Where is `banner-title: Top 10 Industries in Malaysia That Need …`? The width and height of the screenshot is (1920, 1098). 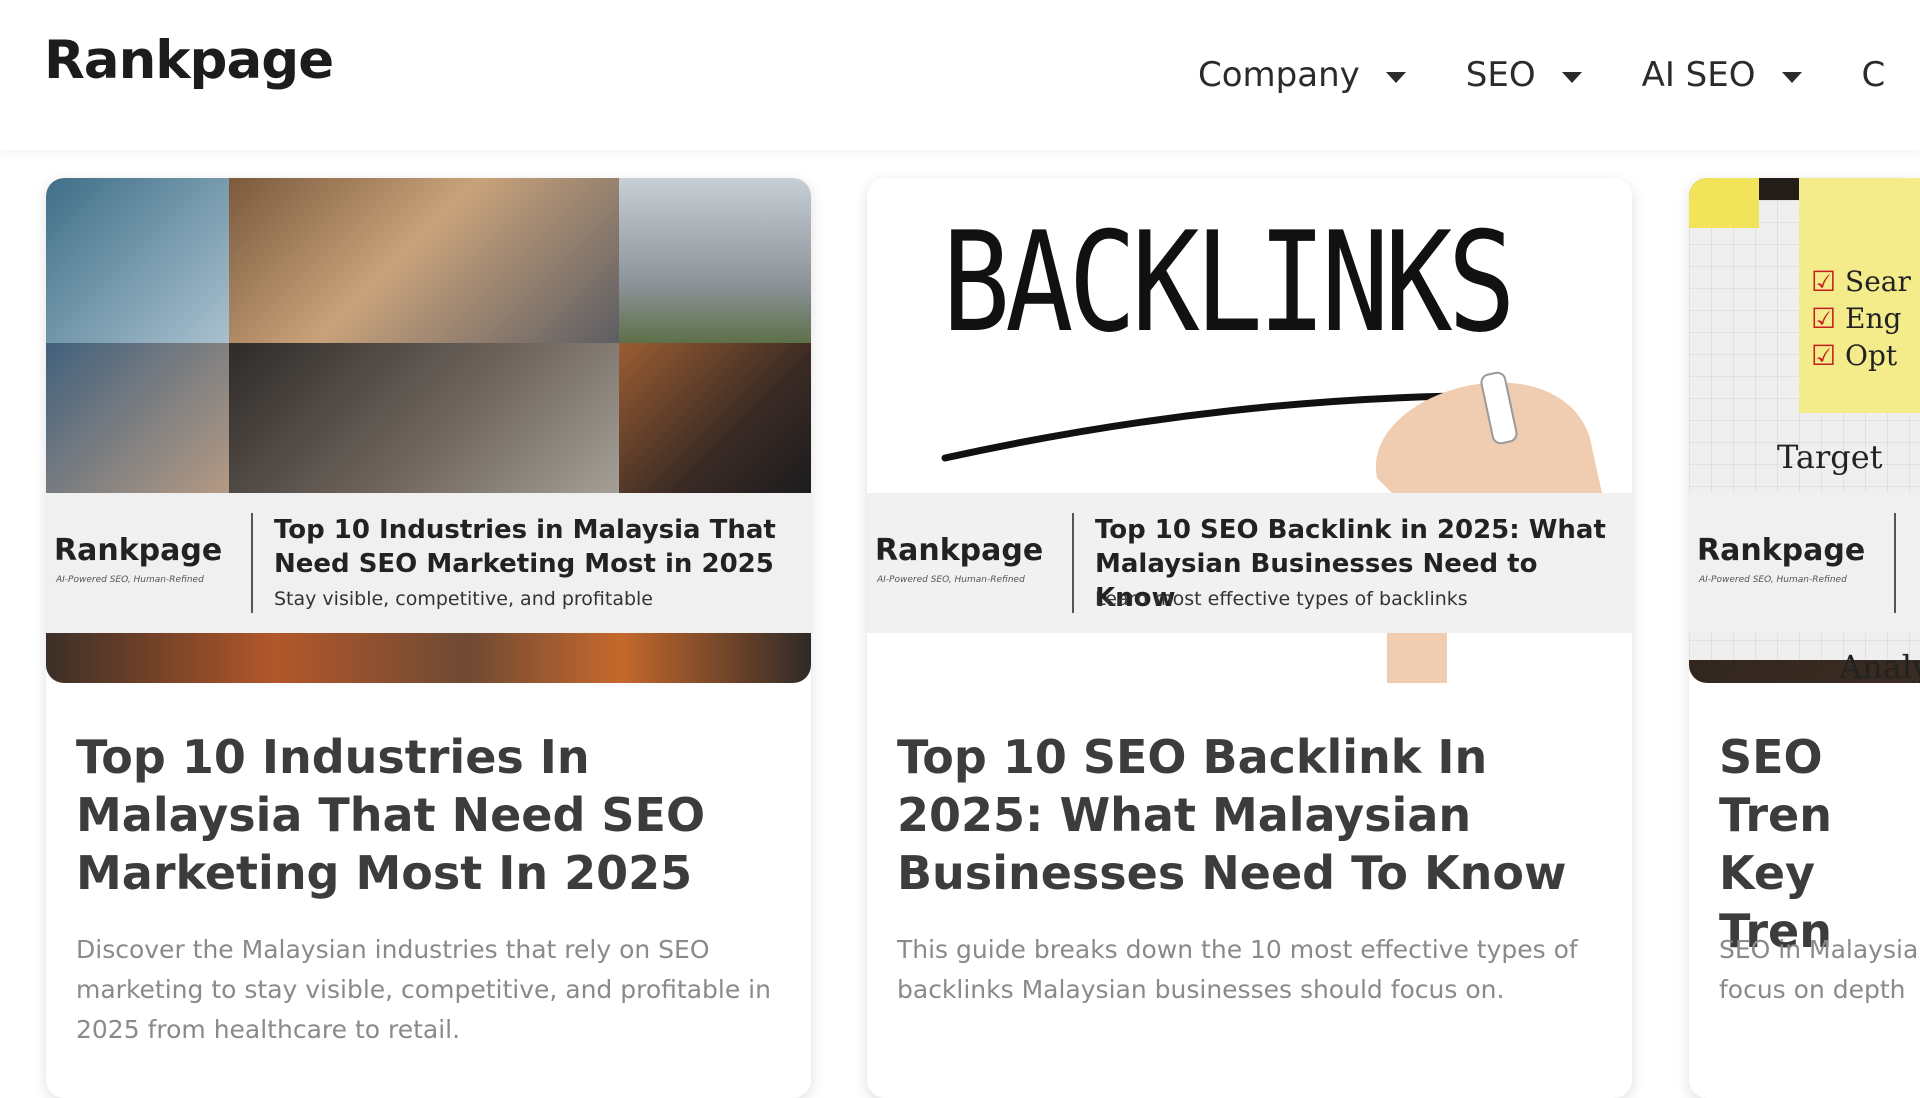 banner-title: Top 10 Industries in Malaysia That Need … is located at coordinates (525, 547).